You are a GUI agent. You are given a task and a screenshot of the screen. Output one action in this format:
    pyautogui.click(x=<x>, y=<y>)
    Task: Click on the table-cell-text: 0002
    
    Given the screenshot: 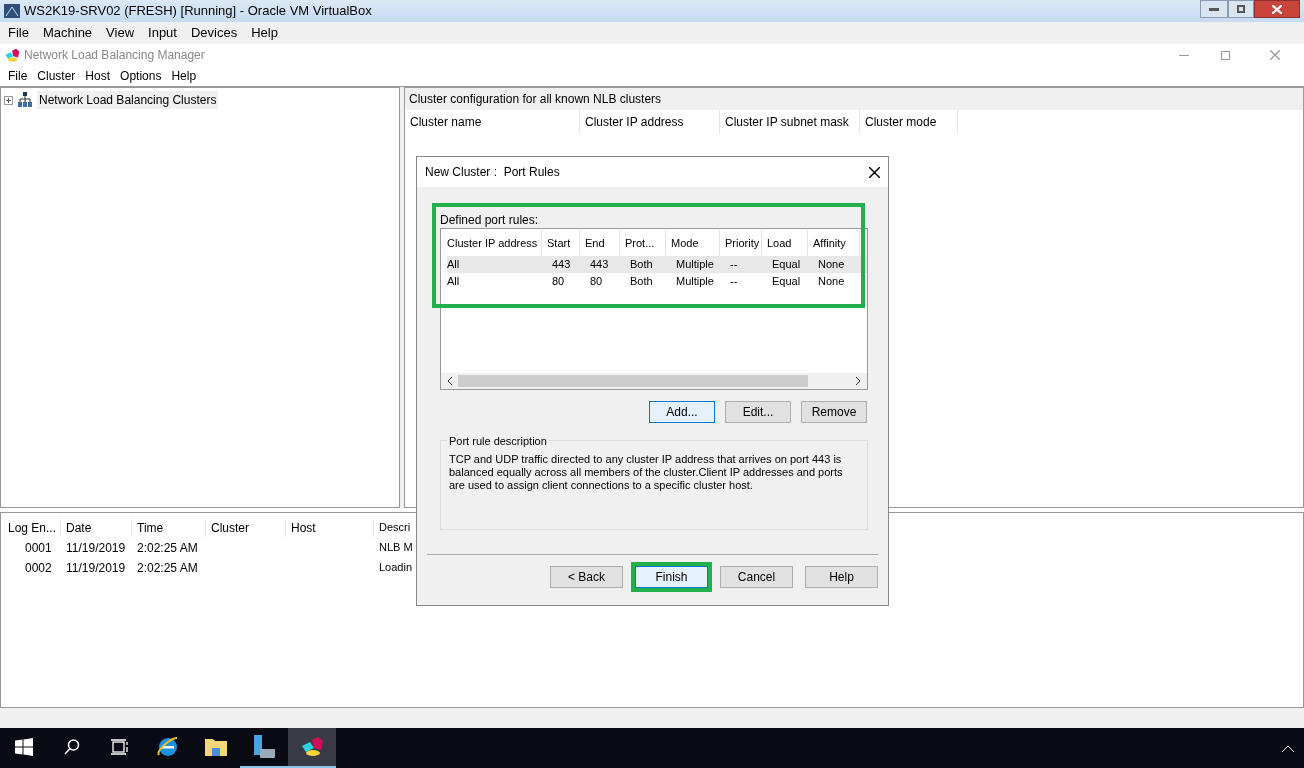 What is the action you would take?
    pyautogui.click(x=38, y=568)
    